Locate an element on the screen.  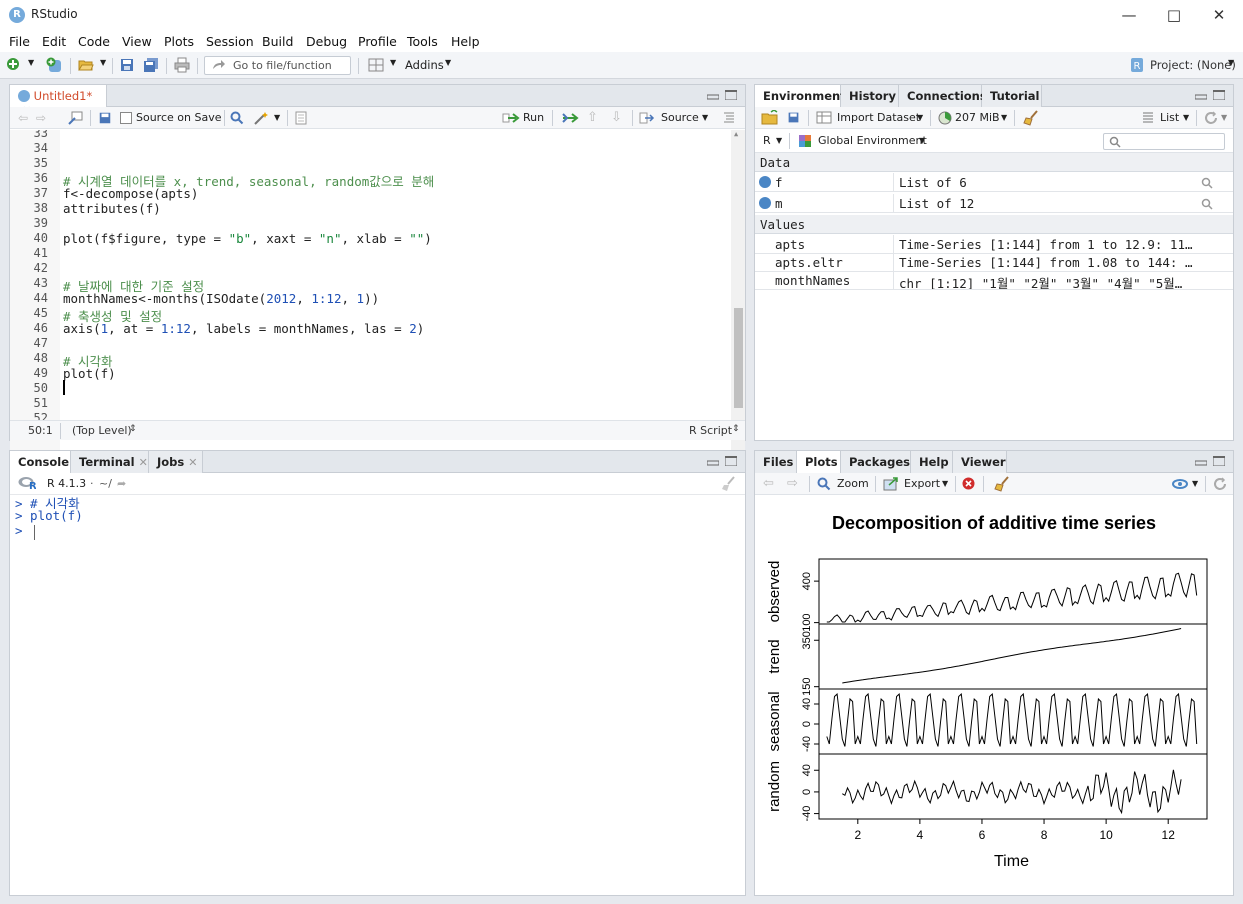
pane-layout-icon is located at coordinates (376, 65).